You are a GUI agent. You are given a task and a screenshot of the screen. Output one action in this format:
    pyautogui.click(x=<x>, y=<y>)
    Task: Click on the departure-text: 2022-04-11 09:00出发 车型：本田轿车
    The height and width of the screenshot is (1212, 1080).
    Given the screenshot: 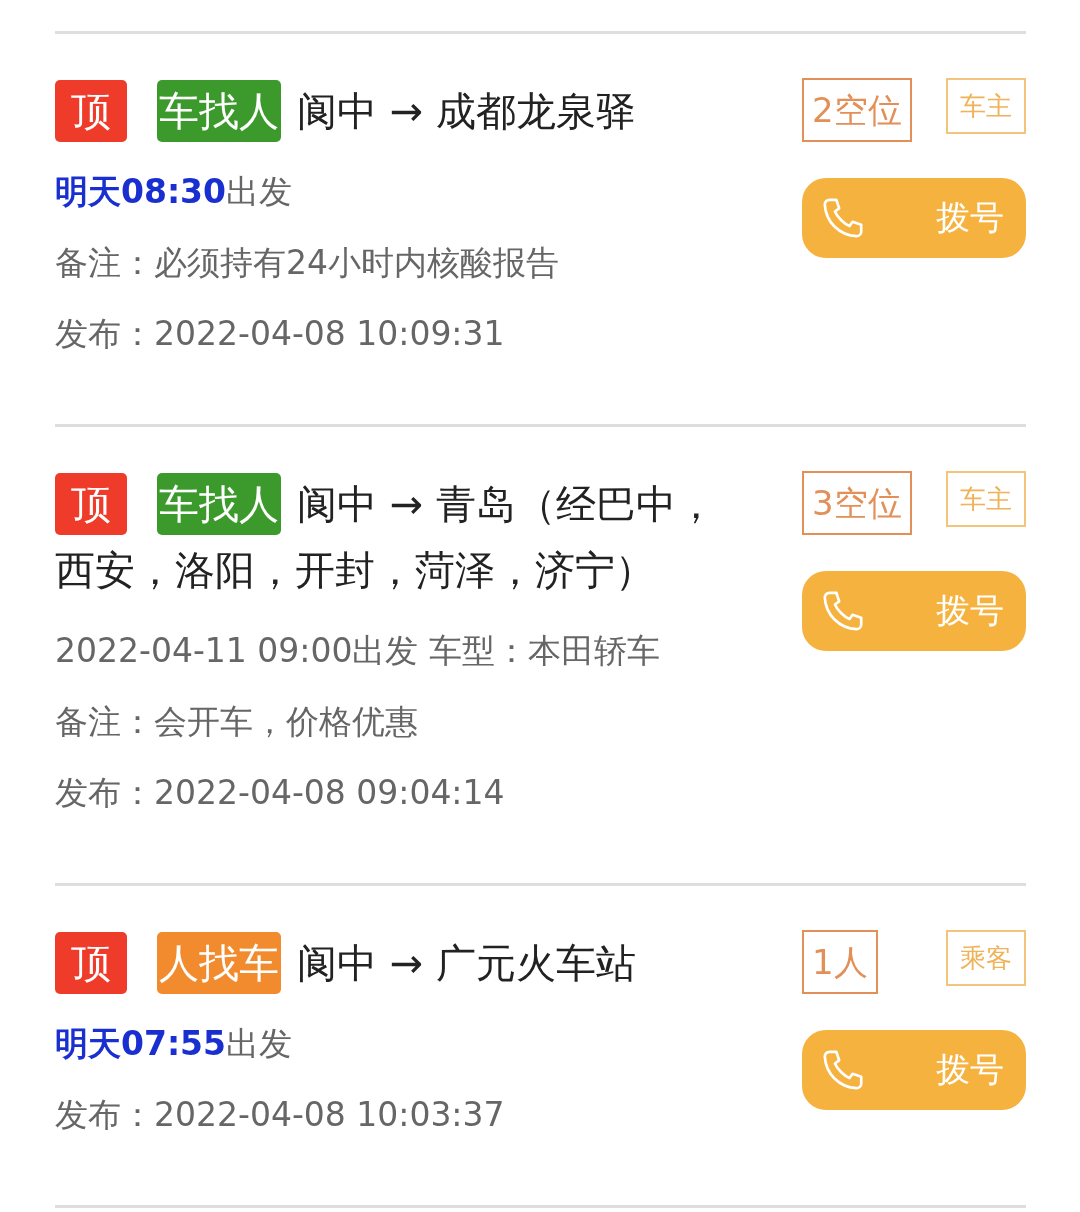 What is the action you would take?
    pyautogui.click(x=358, y=651)
    